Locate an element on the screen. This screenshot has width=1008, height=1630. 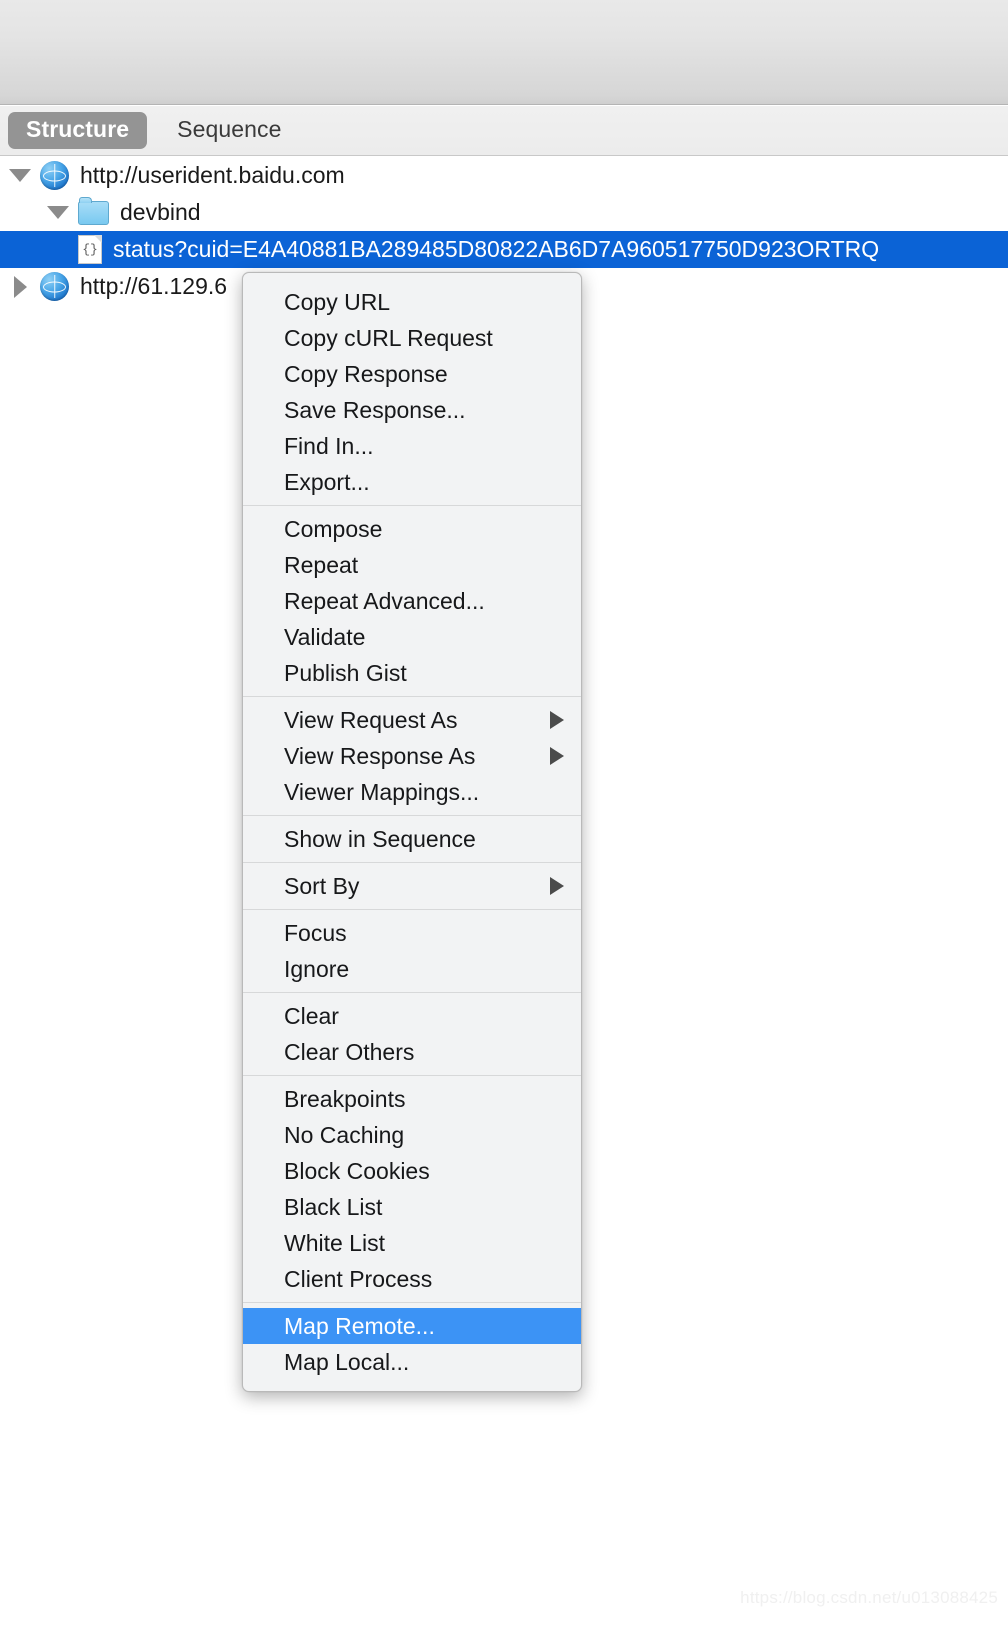
menu-item-compose: Compose is located at coordinates (412, 529).